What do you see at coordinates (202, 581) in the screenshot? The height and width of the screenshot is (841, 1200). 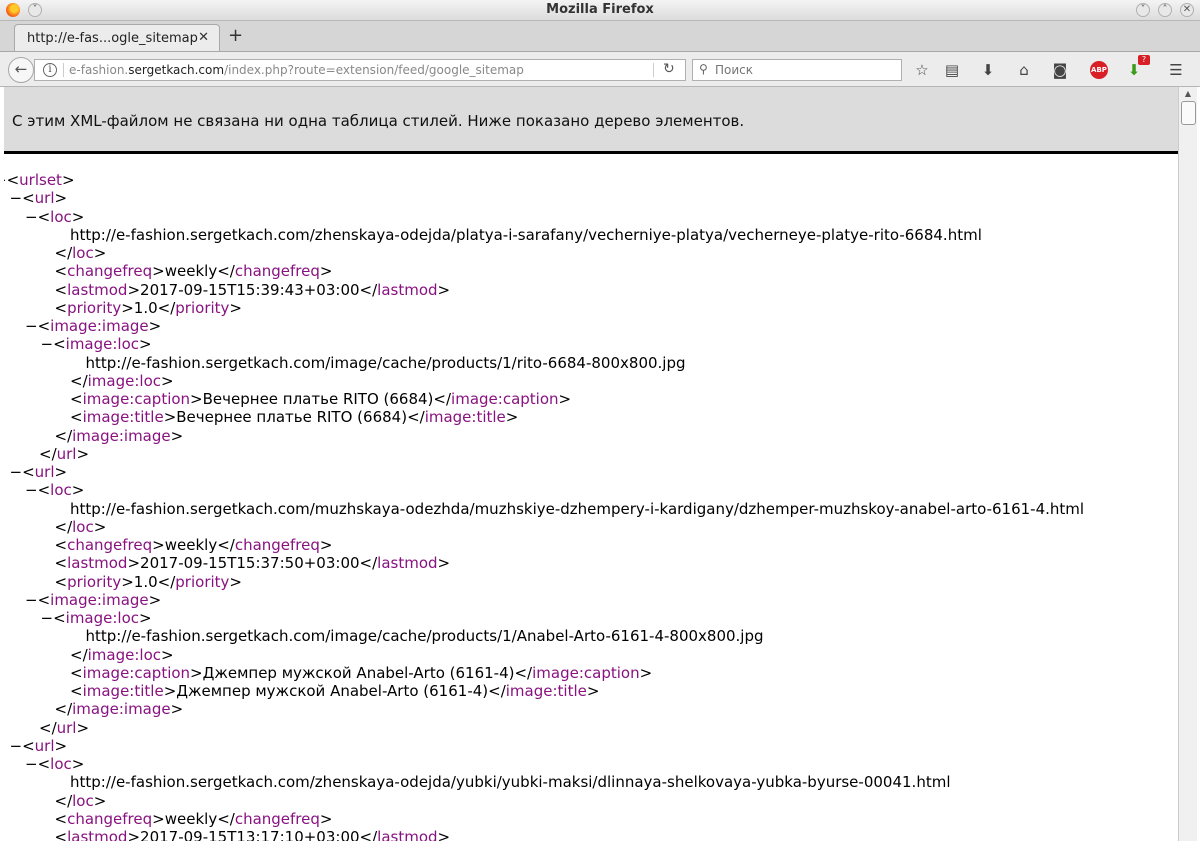 I see `xml-close-tag: priority` at bounding box center [202, 581].